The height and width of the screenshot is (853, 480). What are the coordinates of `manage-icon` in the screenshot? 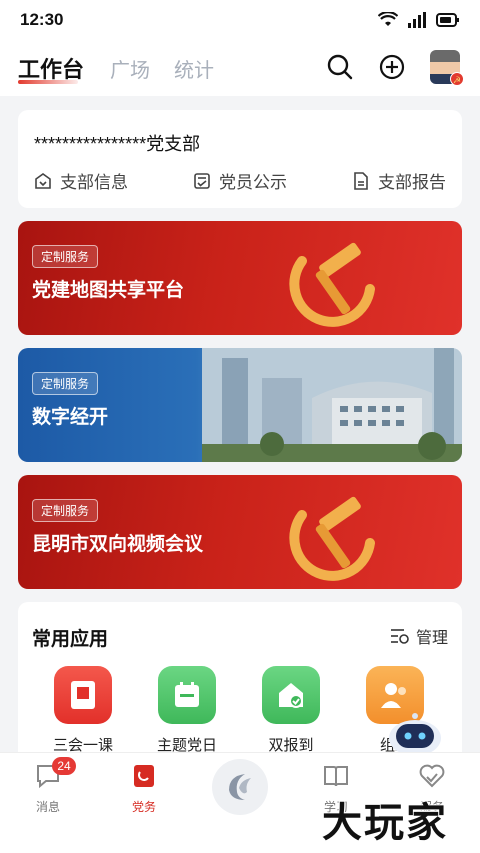 It's located at (399, 636).